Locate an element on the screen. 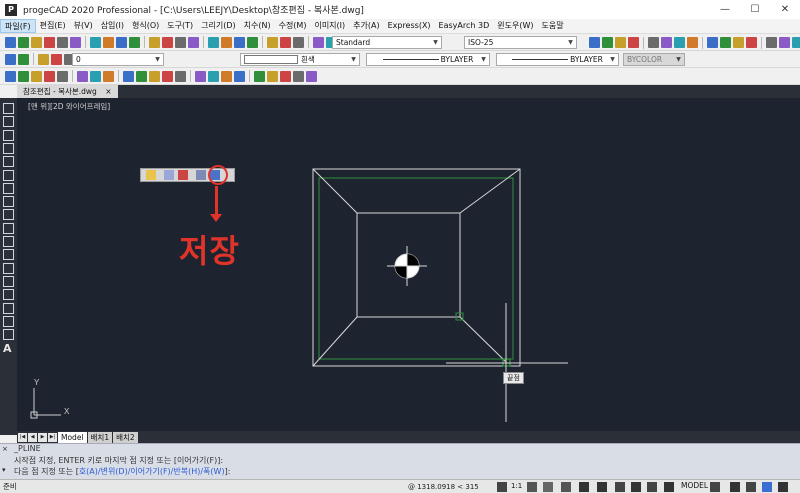 The image size is (800, 493). ellipse-icon is located at coordinates (8, 228).